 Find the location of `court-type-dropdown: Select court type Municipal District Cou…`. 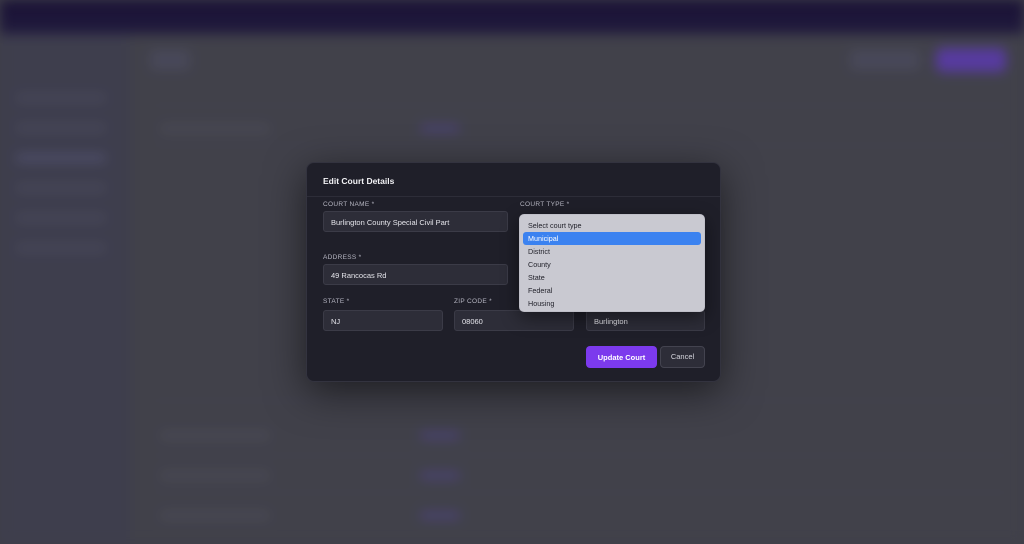

court-type-dropdown: Select court type Municipal District Cou… is located at coordinates (612, 263).